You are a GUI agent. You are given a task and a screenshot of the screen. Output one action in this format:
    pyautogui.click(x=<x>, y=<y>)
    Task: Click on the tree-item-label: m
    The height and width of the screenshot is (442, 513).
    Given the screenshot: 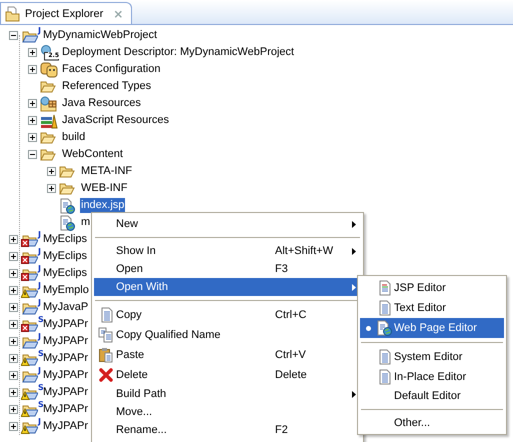 What is the action you would take?
    pyautogui.click(x=86, y=222)
    